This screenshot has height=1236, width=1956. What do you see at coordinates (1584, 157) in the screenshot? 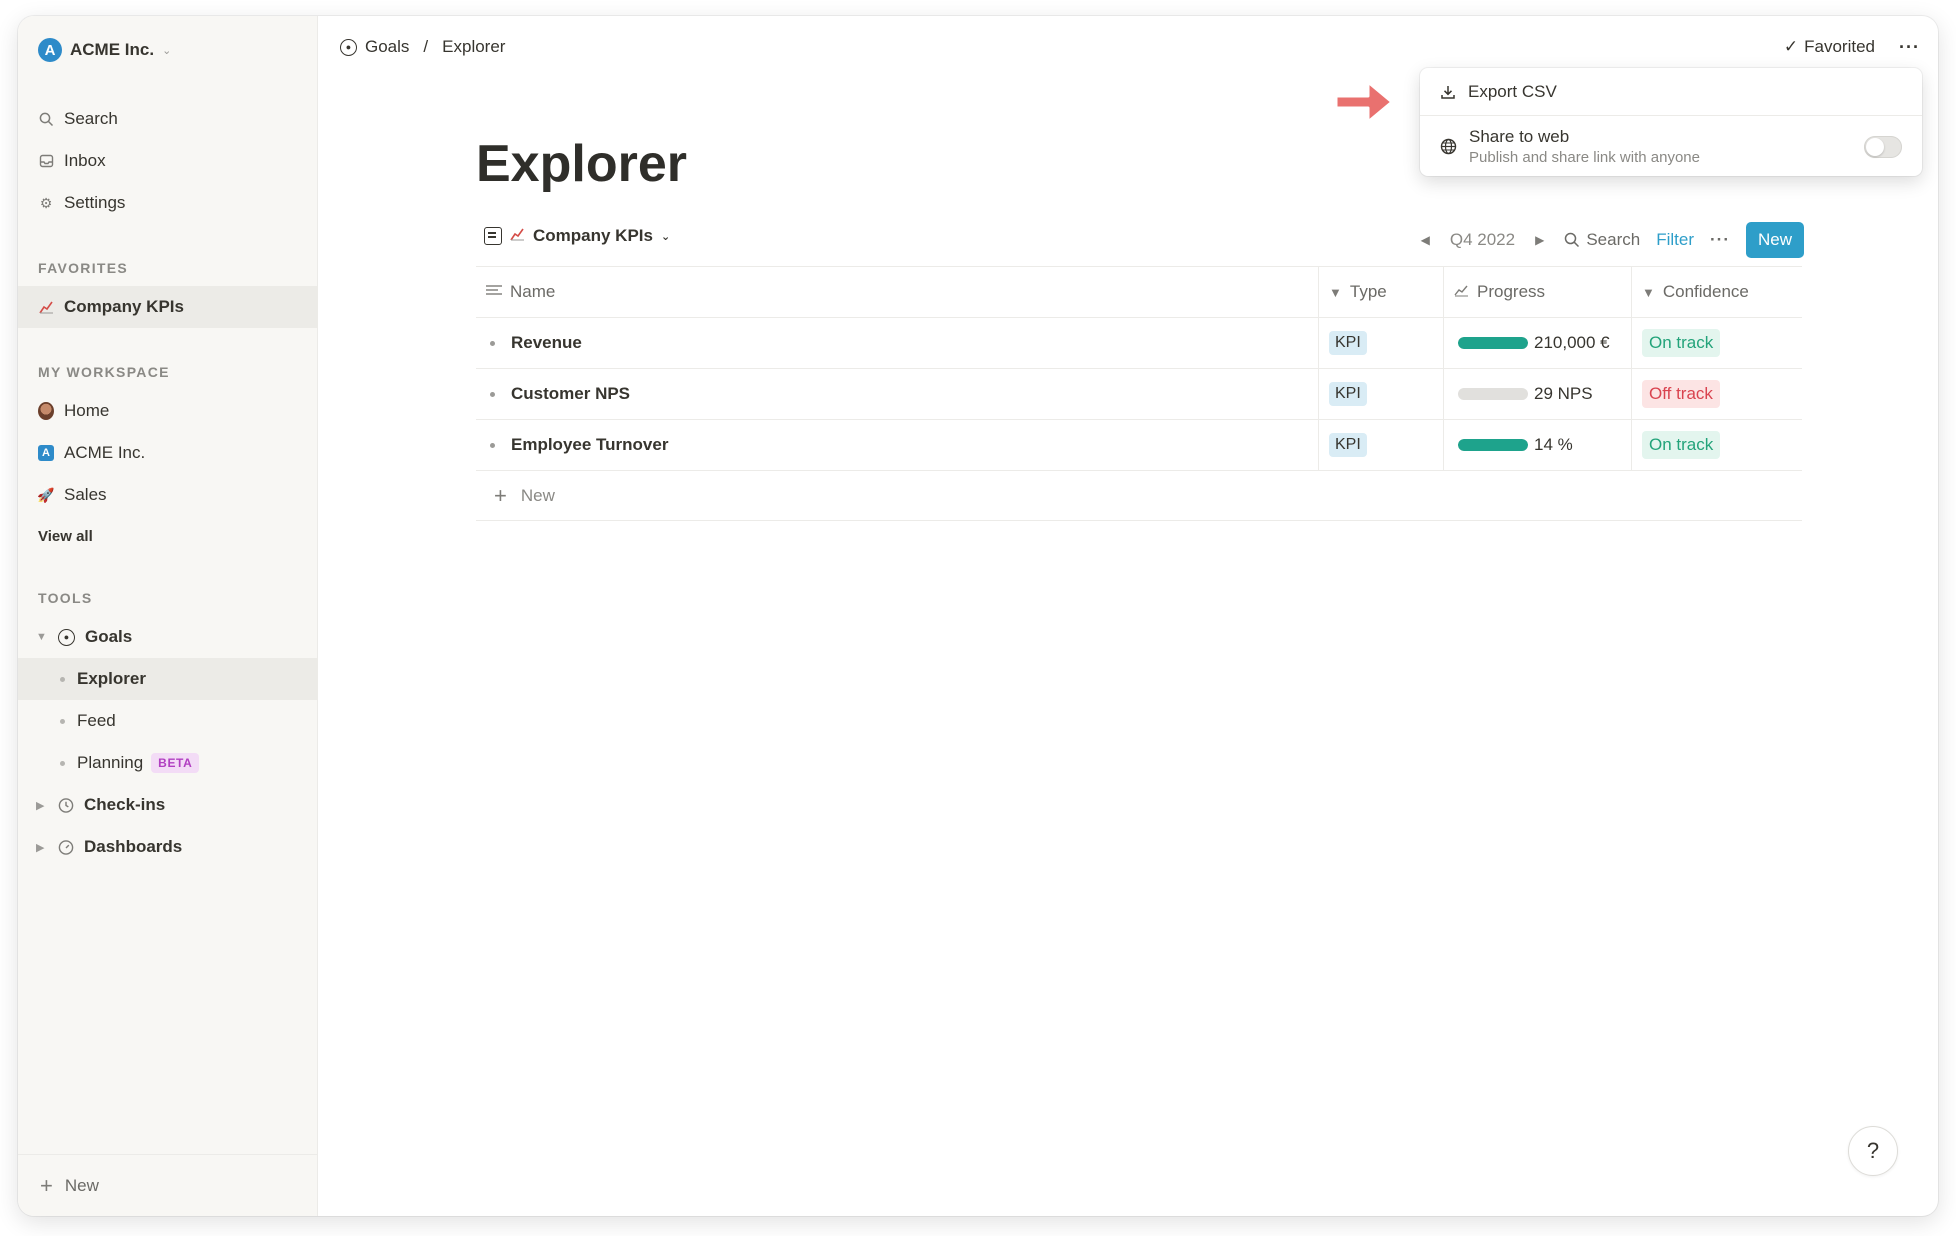
I see `share-to-web-description: Publish and share link with anyone` at bounding box center [1584, 157].